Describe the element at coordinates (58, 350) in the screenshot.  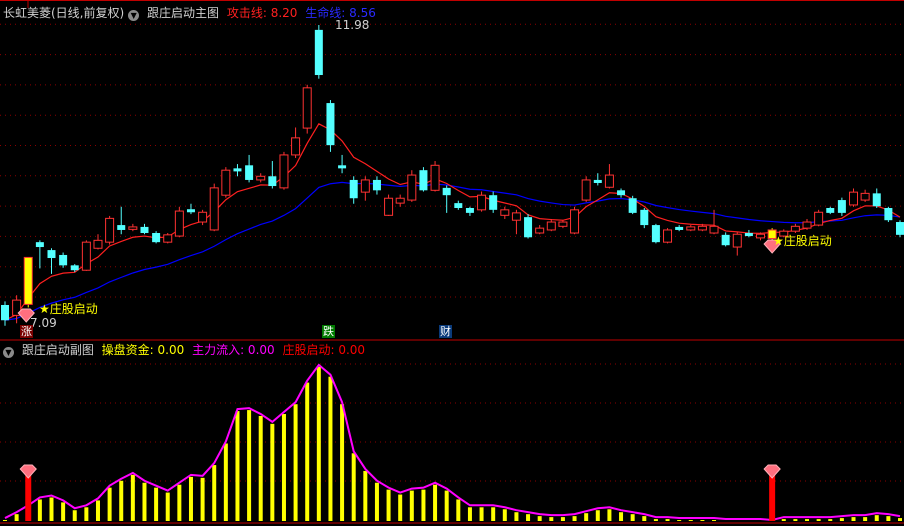
I see `sub-indicator-name: 跟庄启动副图` at that location.